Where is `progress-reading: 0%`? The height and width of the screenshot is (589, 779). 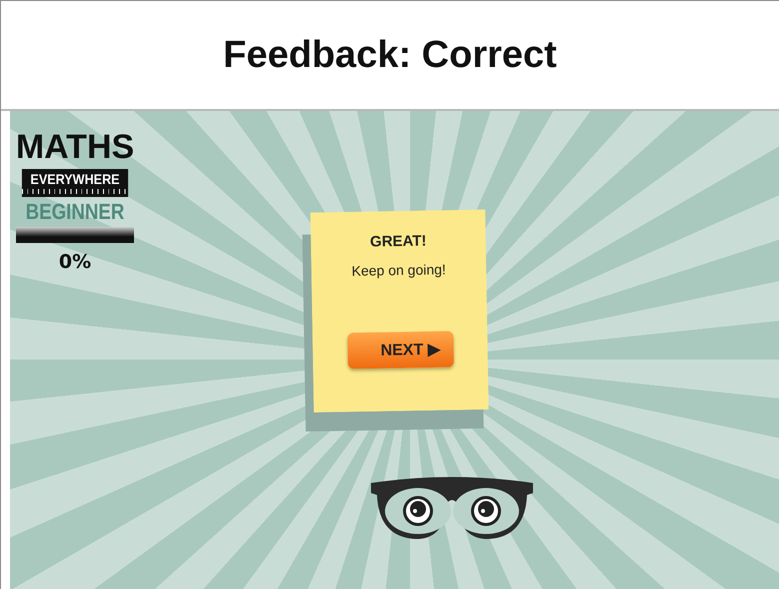
progress-reading: 0% is located at coordinates (75, 262).